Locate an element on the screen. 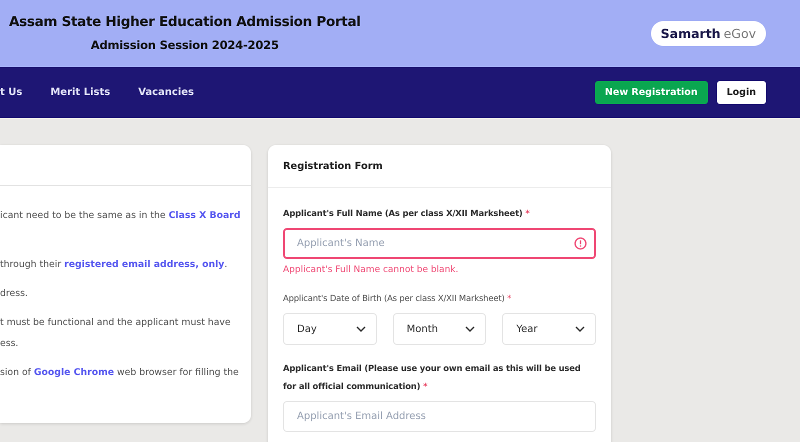 The image size is (800, 442). instruction-text: sion of Google Chrome web browser for filling the is located at coordinates (120, 373).